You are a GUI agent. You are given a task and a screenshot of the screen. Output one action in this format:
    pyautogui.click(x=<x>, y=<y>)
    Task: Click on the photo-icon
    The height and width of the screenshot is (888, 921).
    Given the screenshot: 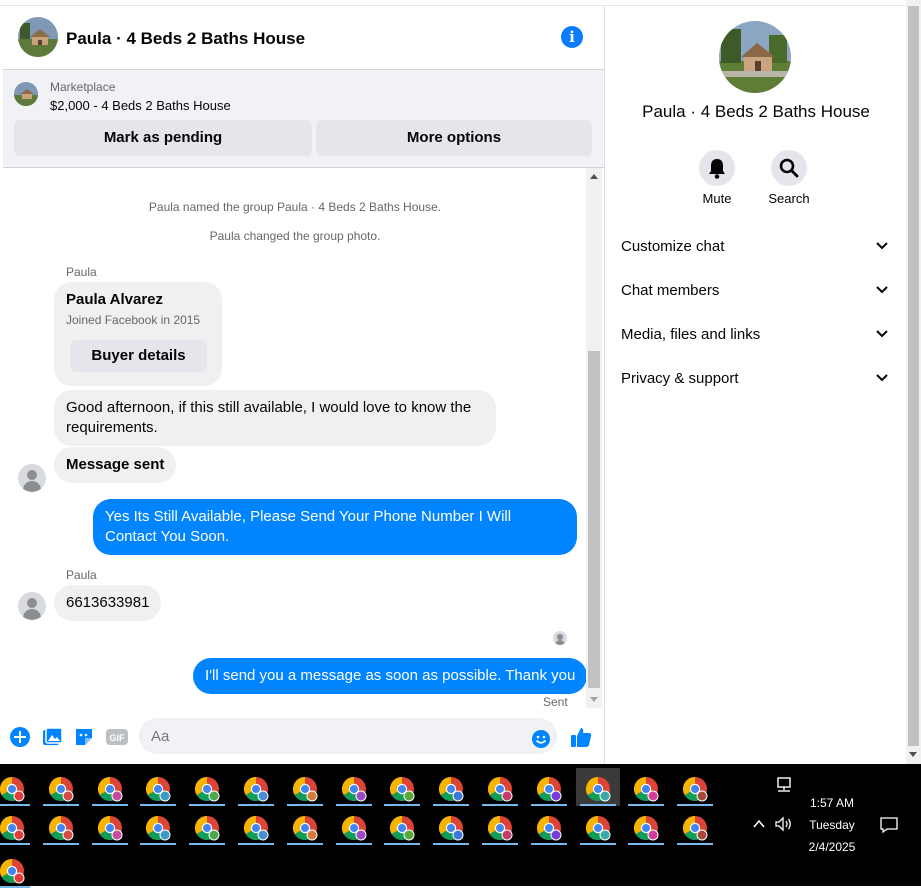 What is the action you would take?
    pyautogui.click(x=52, y=737)
    